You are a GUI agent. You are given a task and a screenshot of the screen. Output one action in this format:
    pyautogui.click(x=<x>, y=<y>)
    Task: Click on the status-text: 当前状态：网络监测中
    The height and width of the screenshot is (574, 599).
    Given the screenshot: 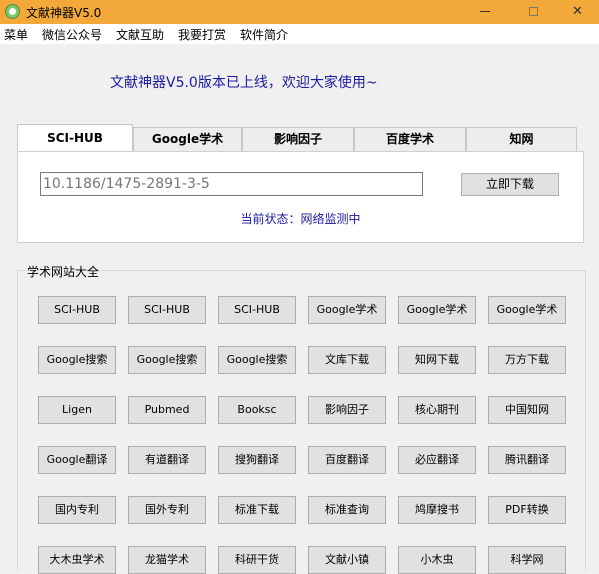 What is the action you would take?
    pyautogui.click(x=300, y=219)
    